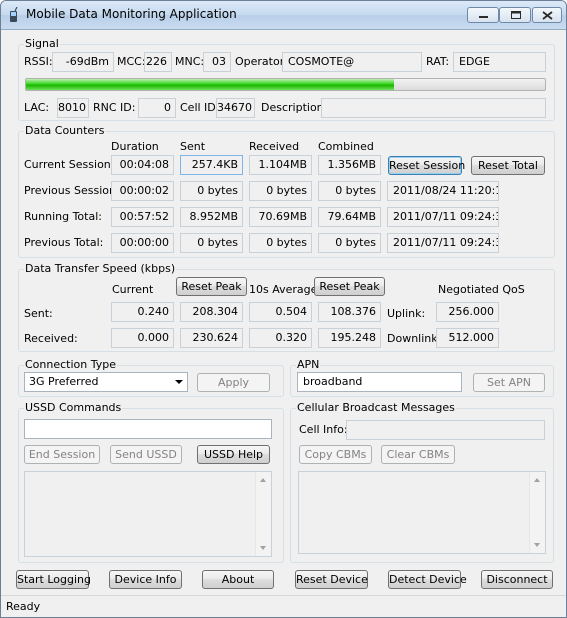  What do you see at coordinates (283, 289) in the screenshot?
I see `avg-speed-header: 10s Average` at bounding box center [283, 289].